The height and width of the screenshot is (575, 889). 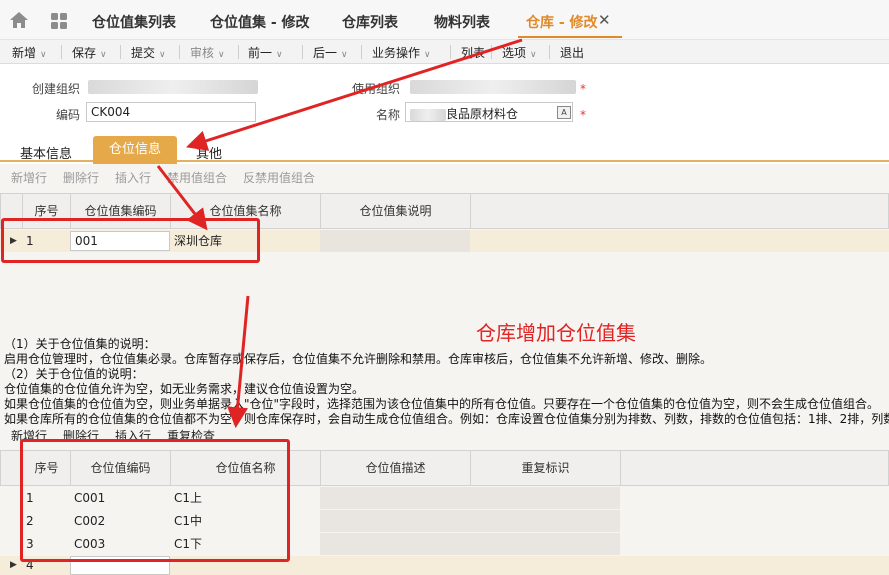 What do you see at coordinates (570, 37) in the screenshot?
I see `active-tab-indicator` at bounding box center [570, 37].